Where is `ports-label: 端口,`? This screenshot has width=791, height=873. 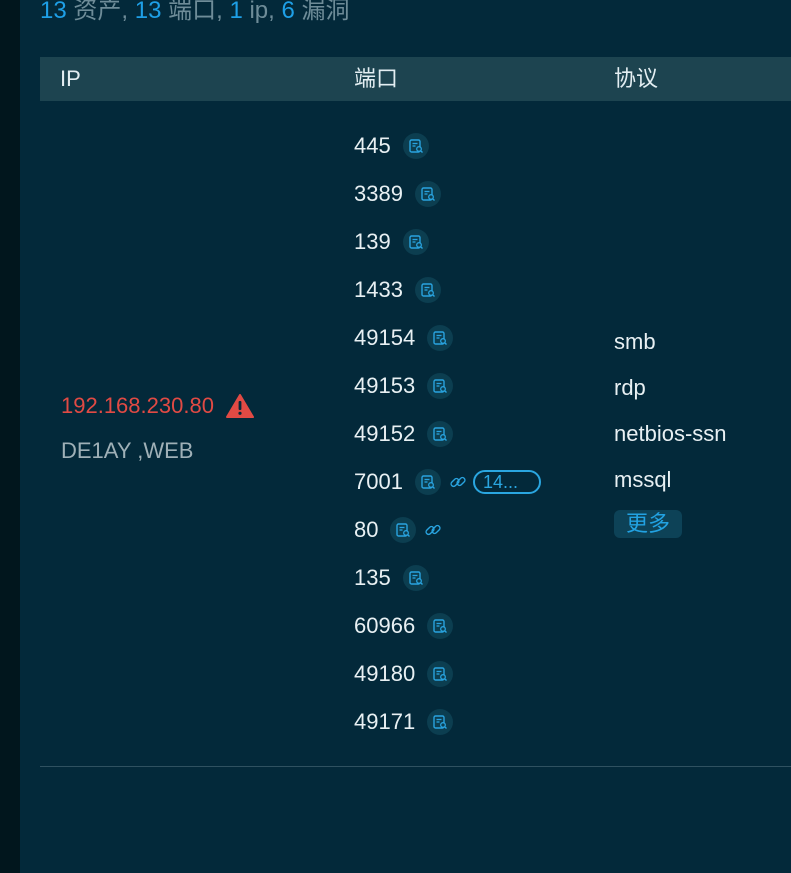 ports-label: 端口, is located at coordinates (195, 12).